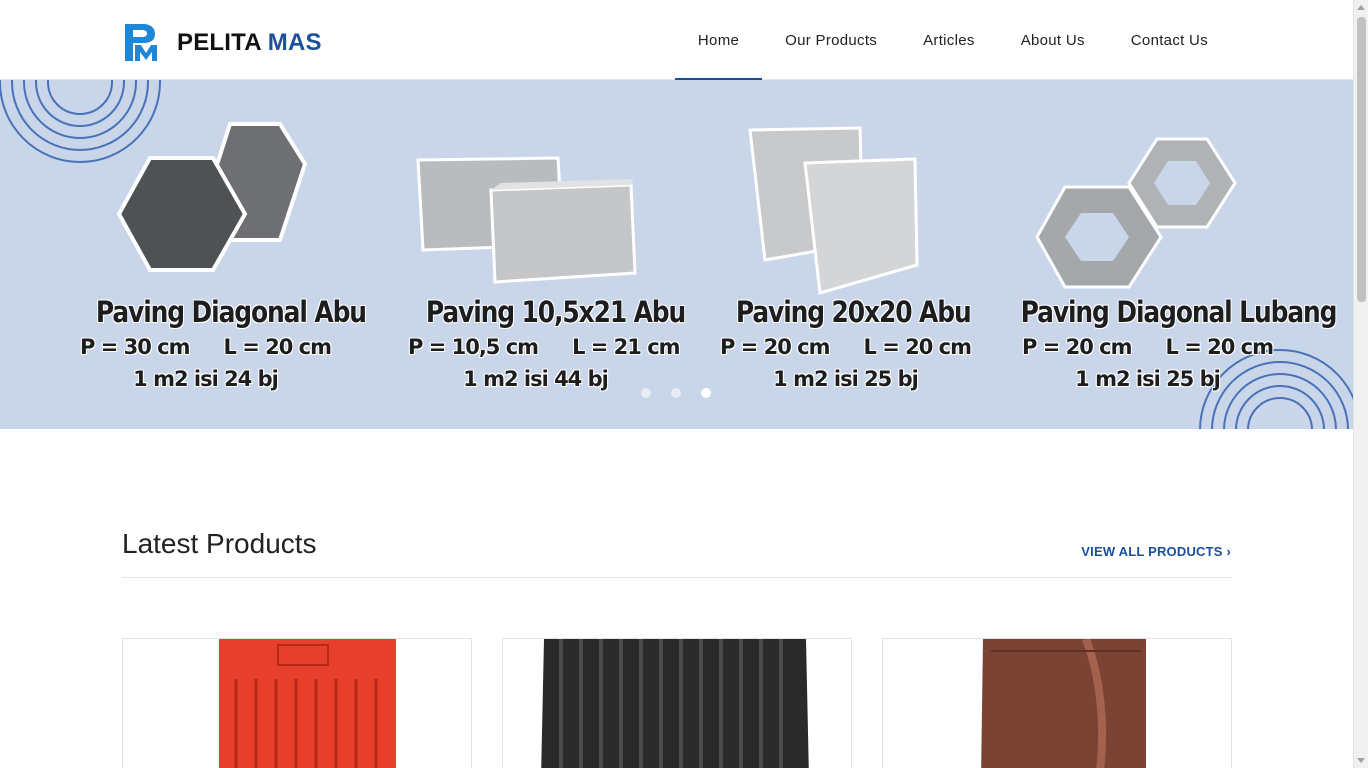  Describe the element at coordinates (1053, 40) in the screenshot. I see `nav-about-us: About Us` at that location.